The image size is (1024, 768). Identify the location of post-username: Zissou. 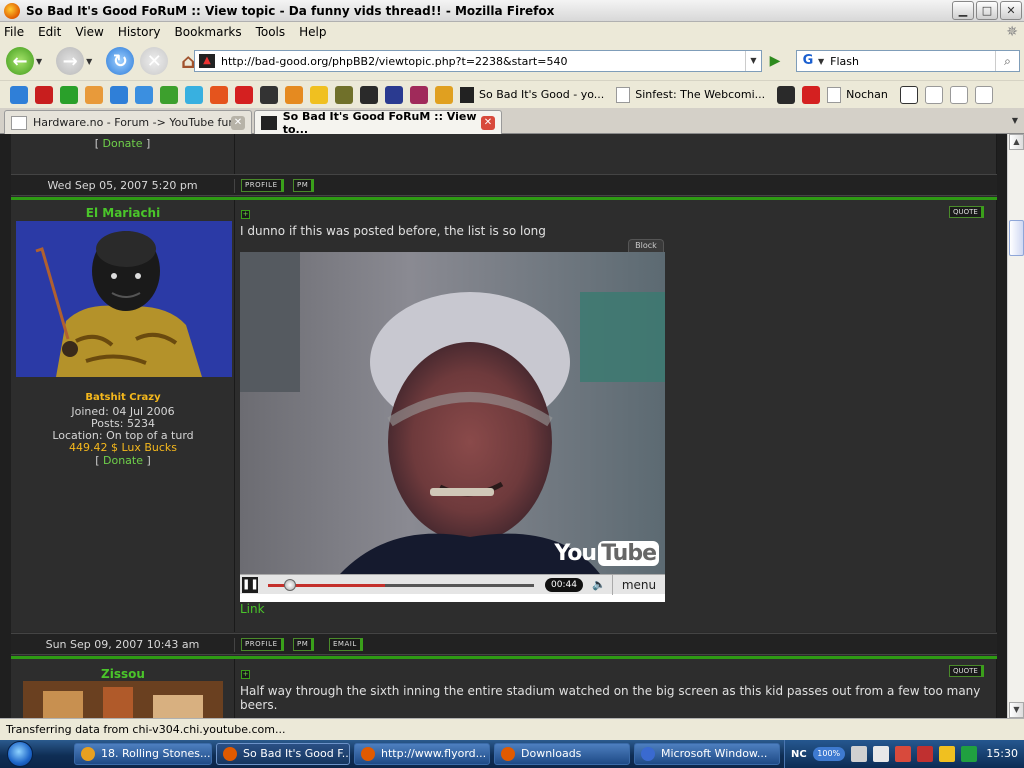
(123, 674).